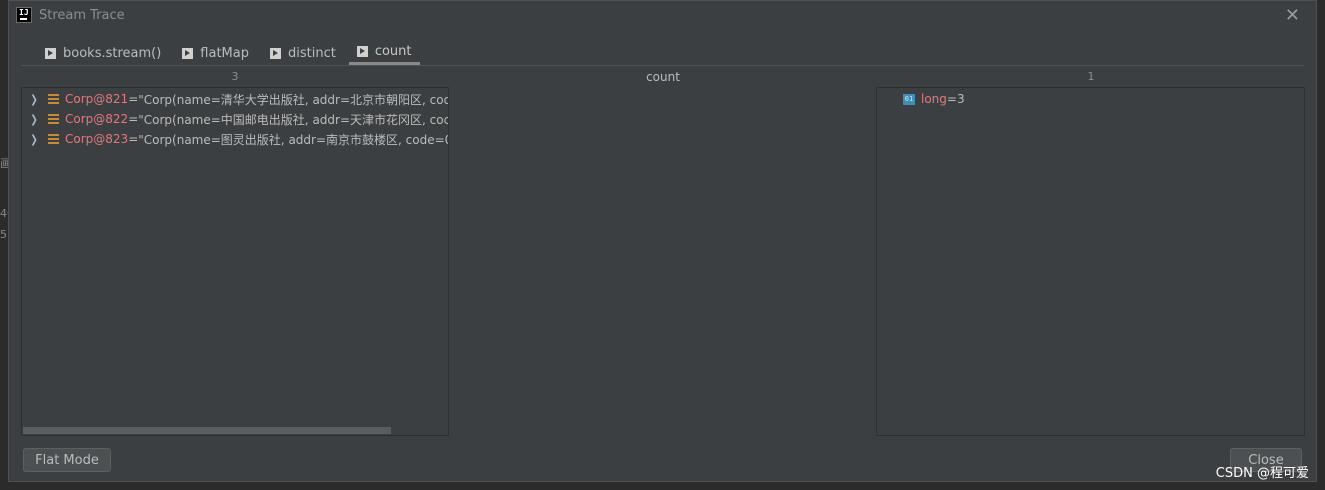  I want to click on title-bar: IJ Stream Trace ✕, so click(662, 16).